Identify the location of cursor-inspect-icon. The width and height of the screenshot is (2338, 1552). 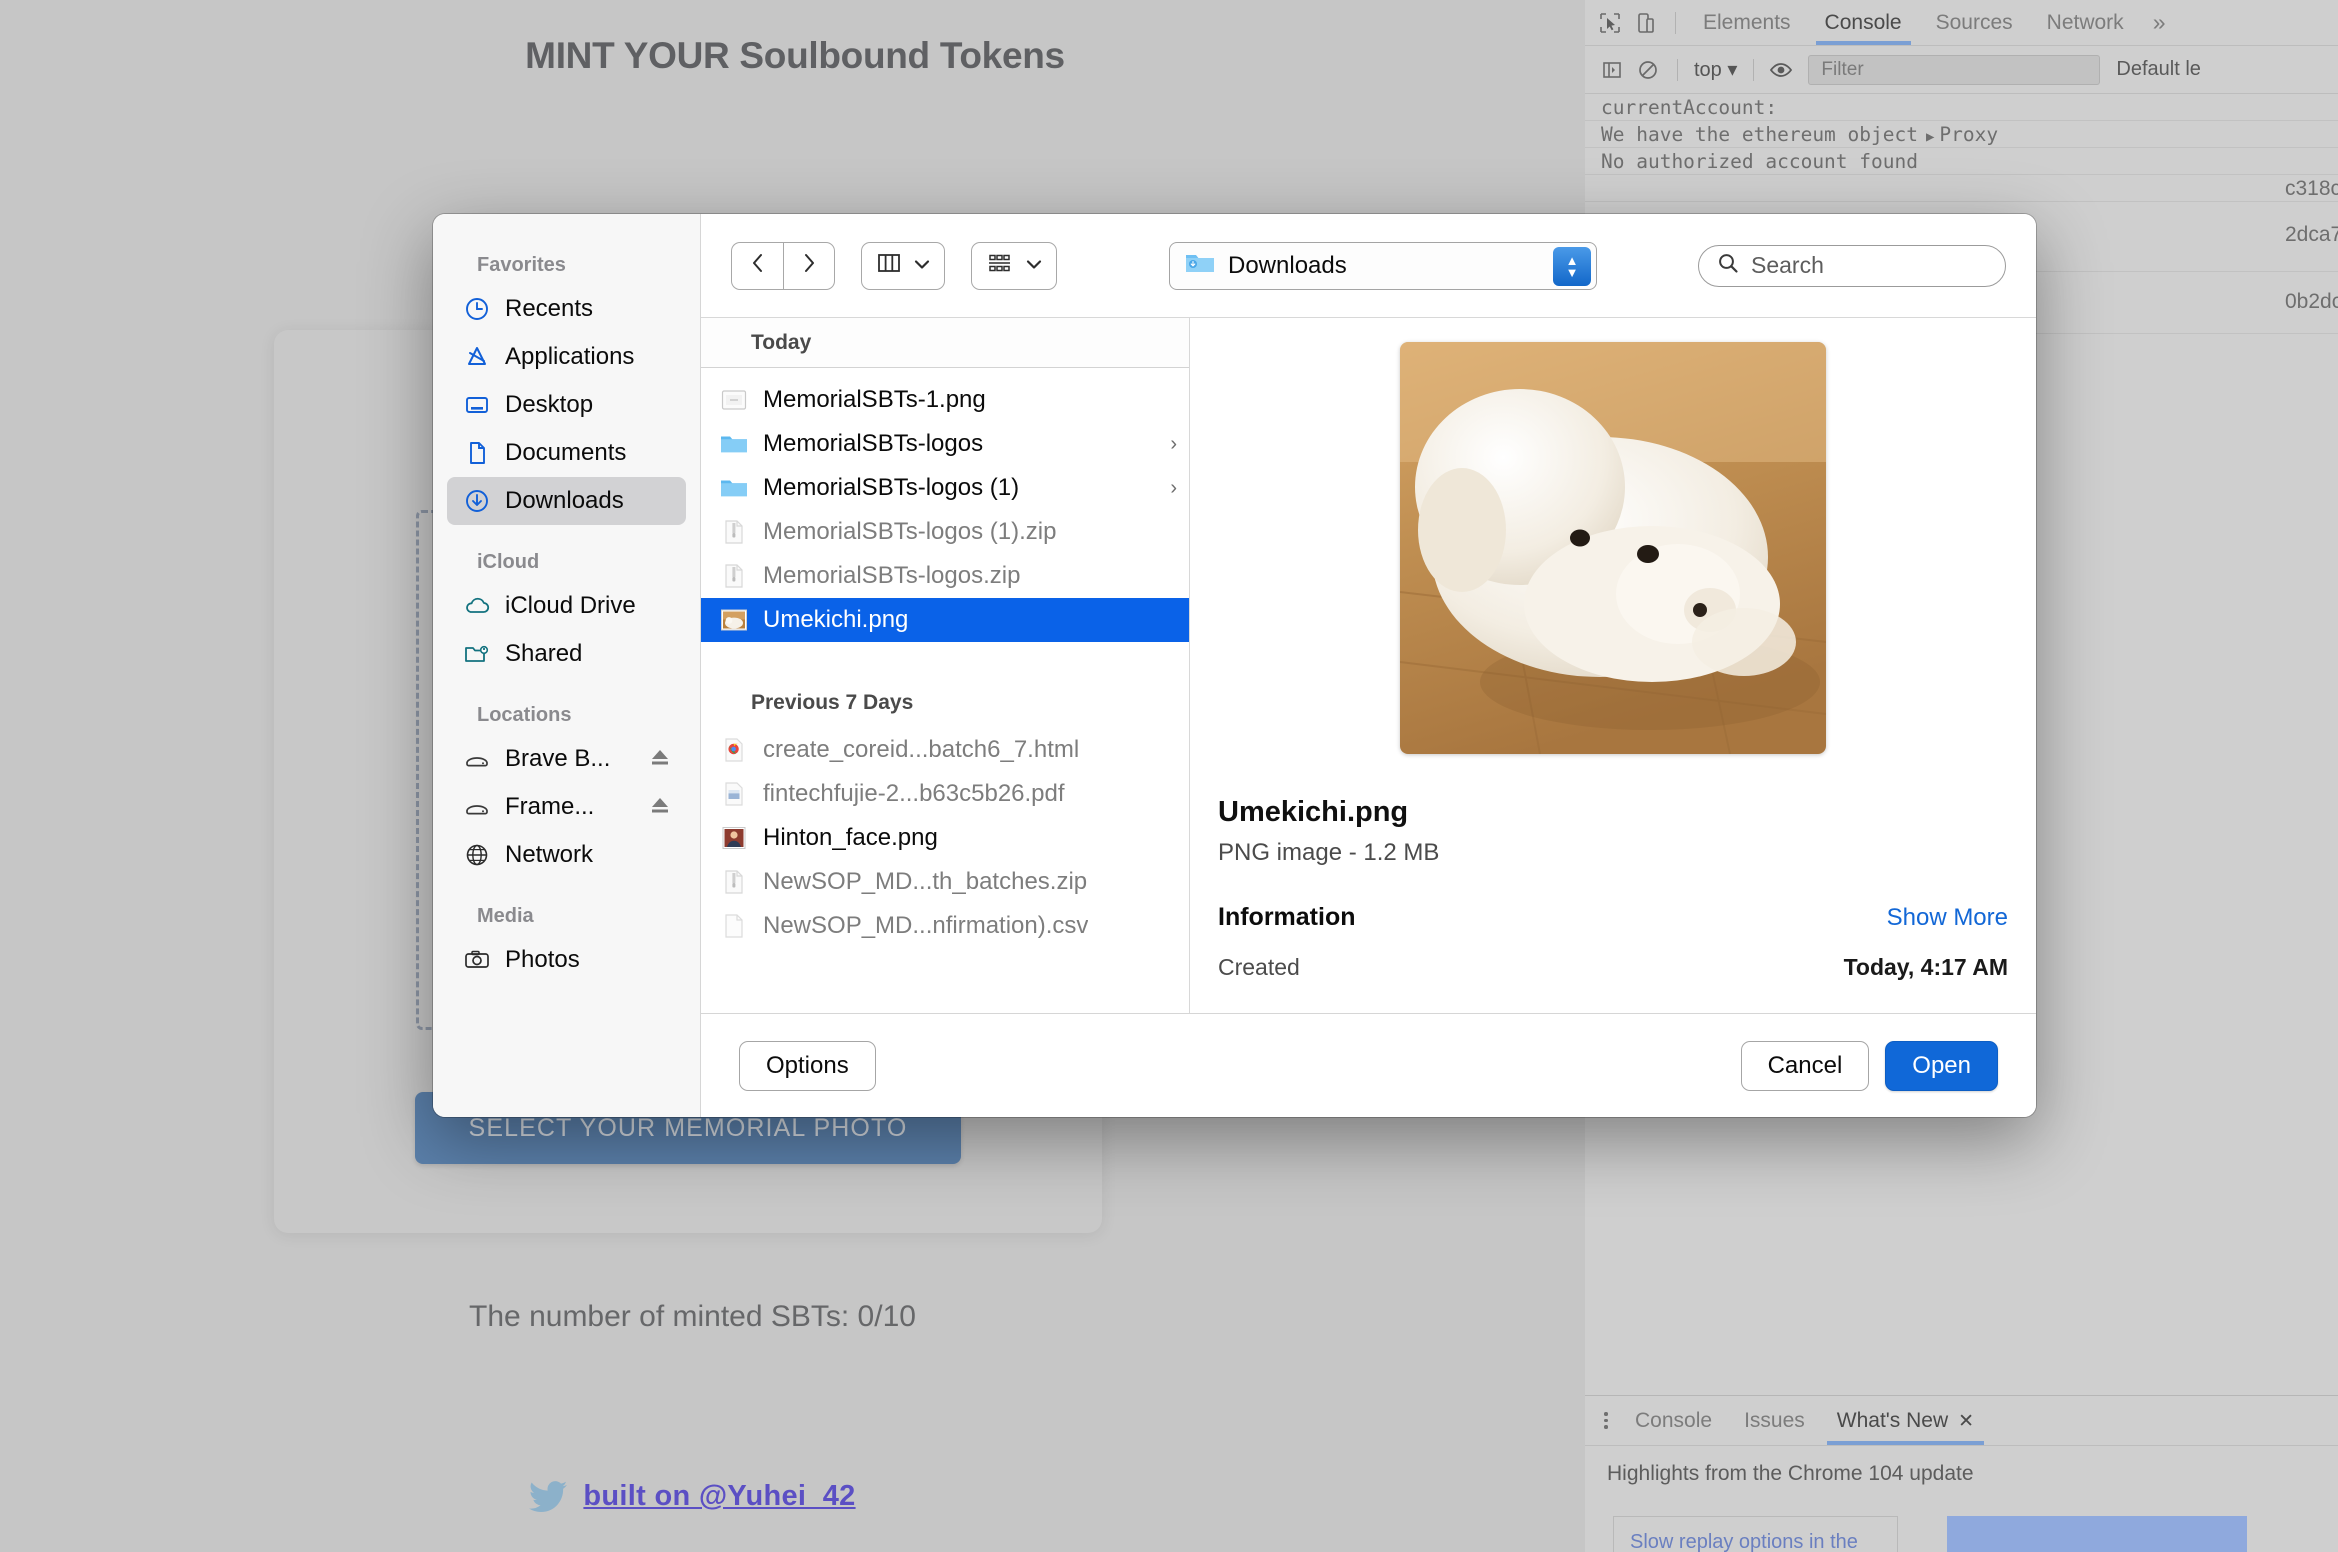
(1610, 23).